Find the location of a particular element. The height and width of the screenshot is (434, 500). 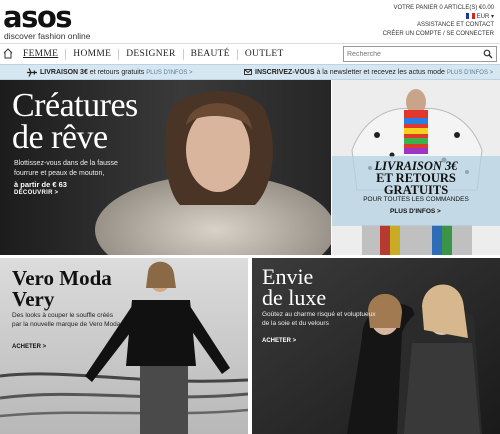

france-flag-icon is located at coordinates (470, 15).